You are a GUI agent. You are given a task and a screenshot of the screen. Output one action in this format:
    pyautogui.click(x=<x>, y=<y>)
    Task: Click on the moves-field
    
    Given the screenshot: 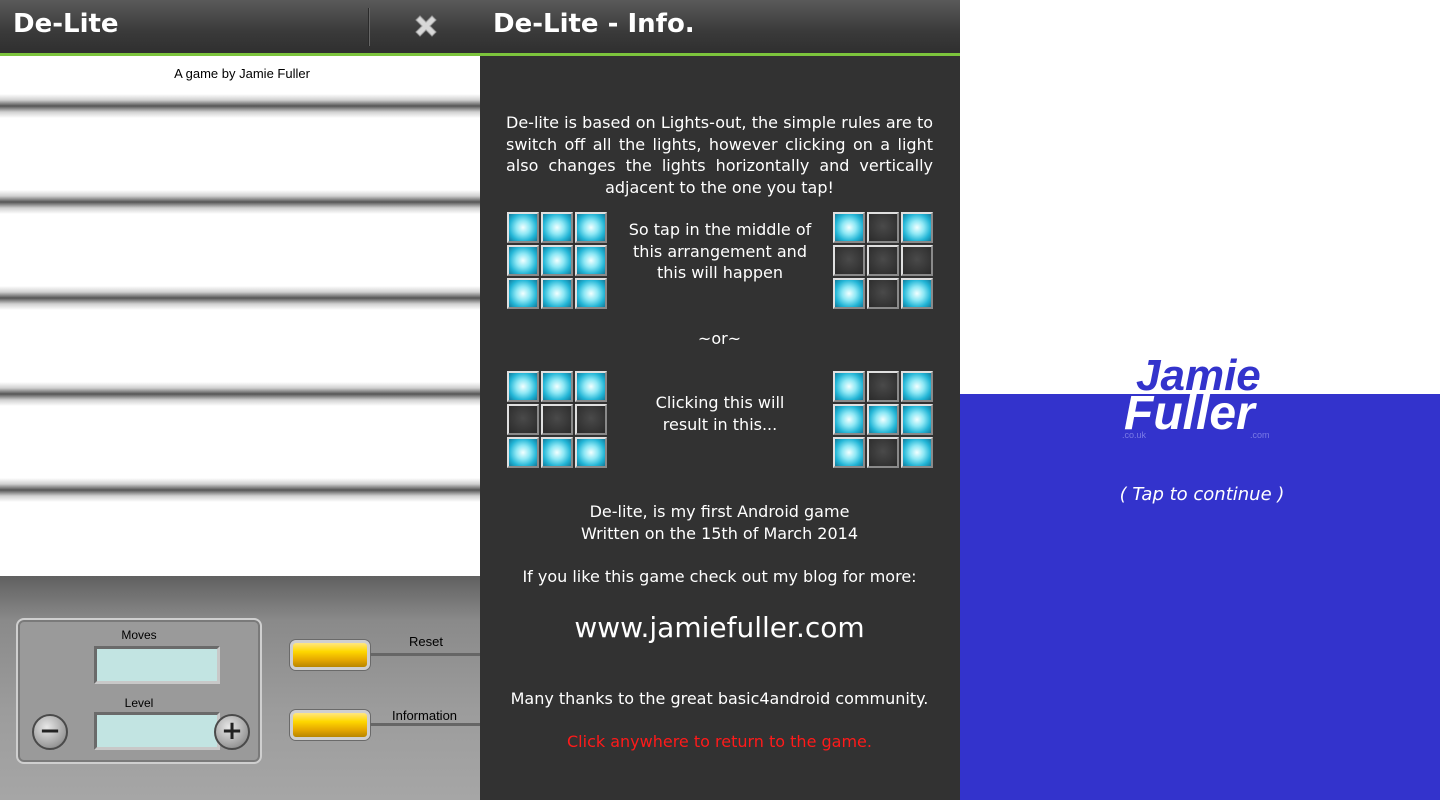 What is the action you would take?
    pyautogui.click(x=157, y=665)
    